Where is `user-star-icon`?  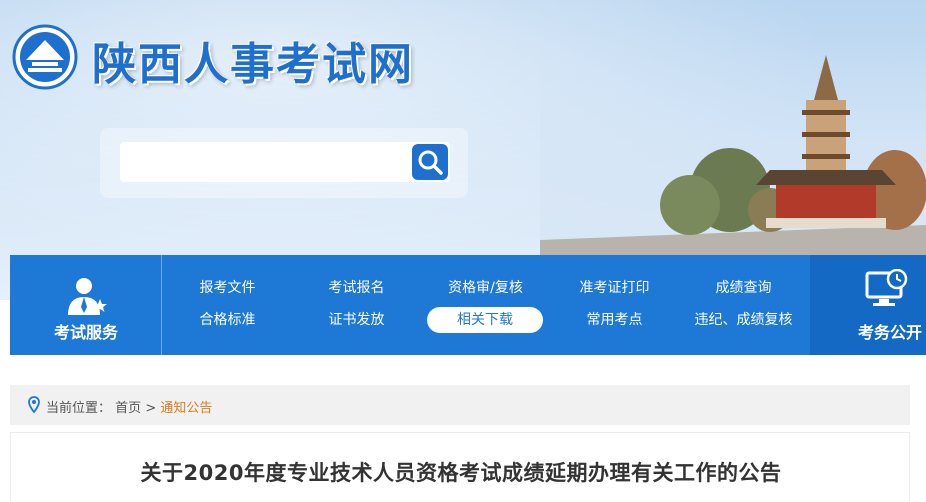
user-star-icon is located at coordinates (87, 296).